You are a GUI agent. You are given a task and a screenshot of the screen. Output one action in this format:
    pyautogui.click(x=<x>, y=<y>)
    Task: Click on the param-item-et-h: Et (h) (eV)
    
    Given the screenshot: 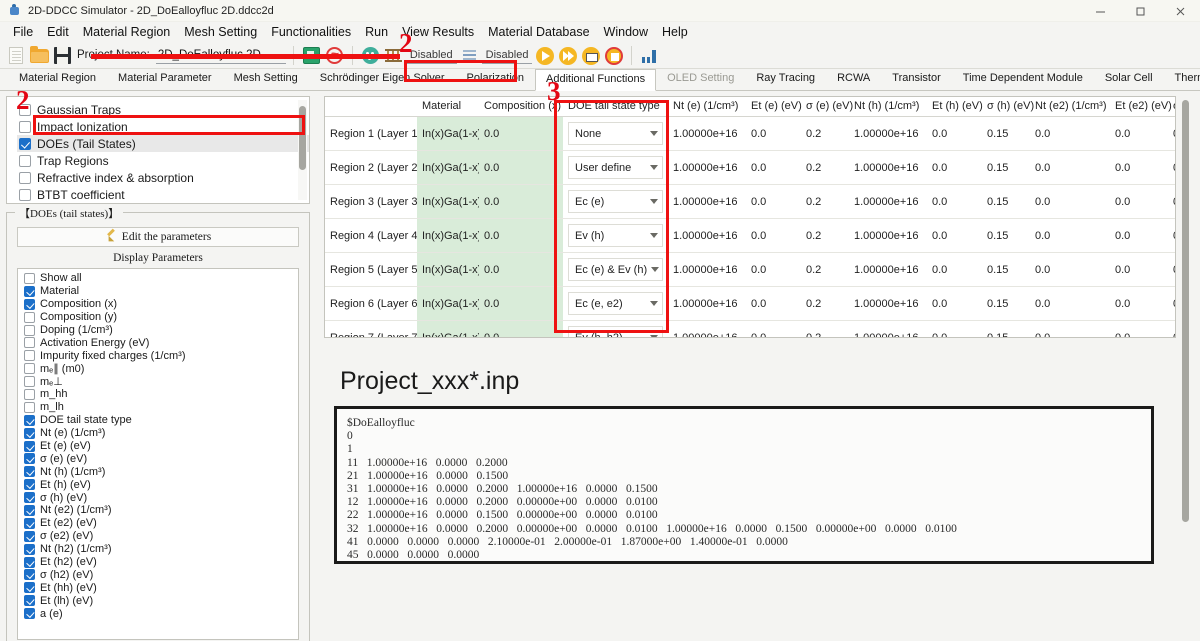 What is the action you would take?
    pyautogui.click(x=160, y=484)
    